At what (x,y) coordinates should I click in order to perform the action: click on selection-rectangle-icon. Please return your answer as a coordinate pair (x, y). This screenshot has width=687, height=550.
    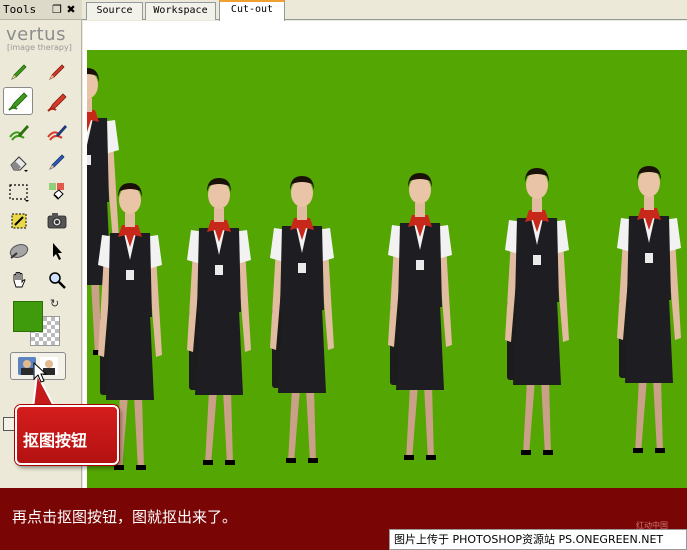
    Looking at the image, I should click on (19, 192).